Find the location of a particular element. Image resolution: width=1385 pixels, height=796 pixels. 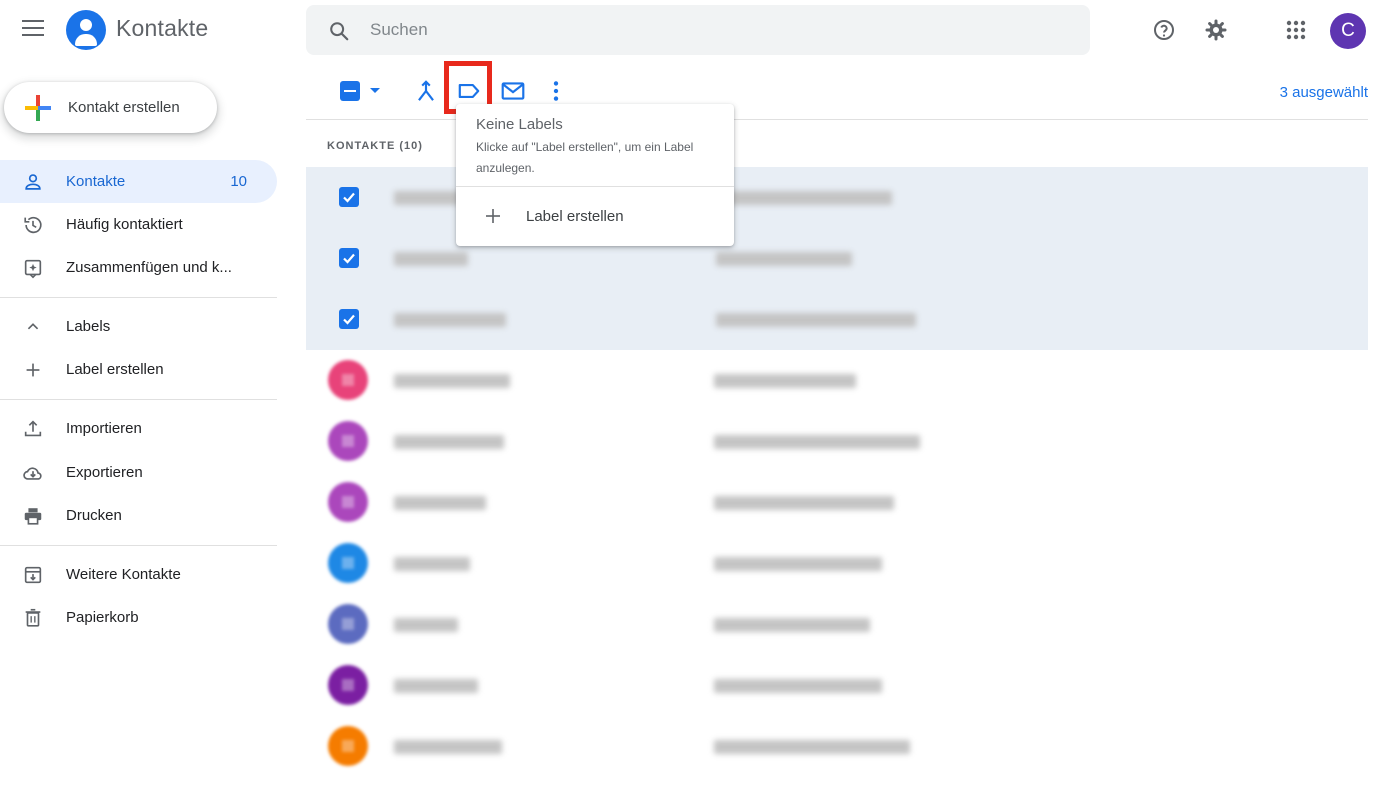

sidebar-item-label: Exportieren is located at coordinates (104, 472).